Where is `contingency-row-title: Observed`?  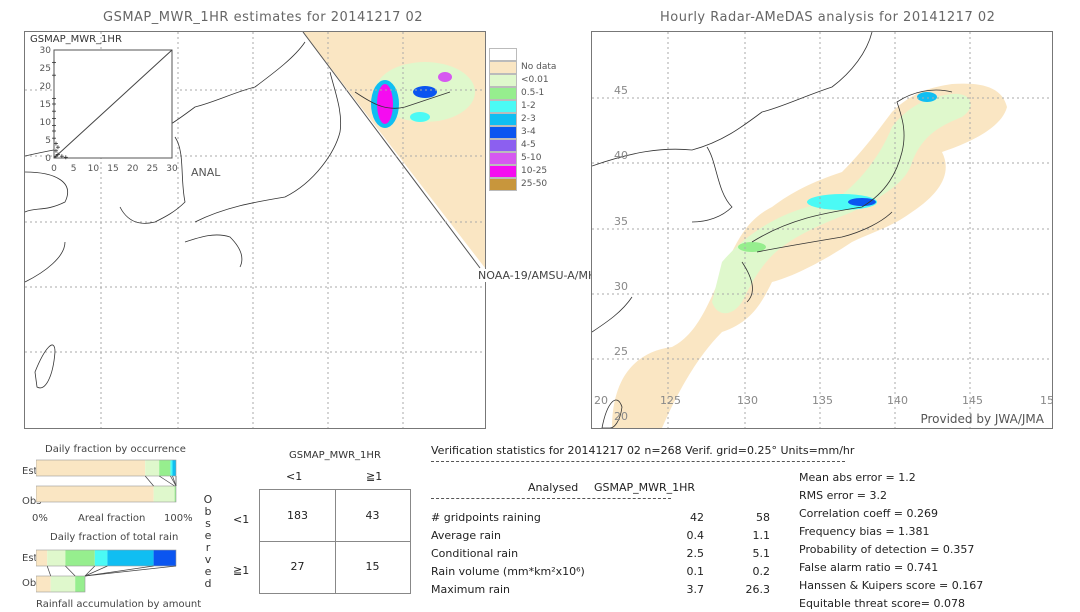 contingency-row-title: Observed is located at coordinates (208, 541).